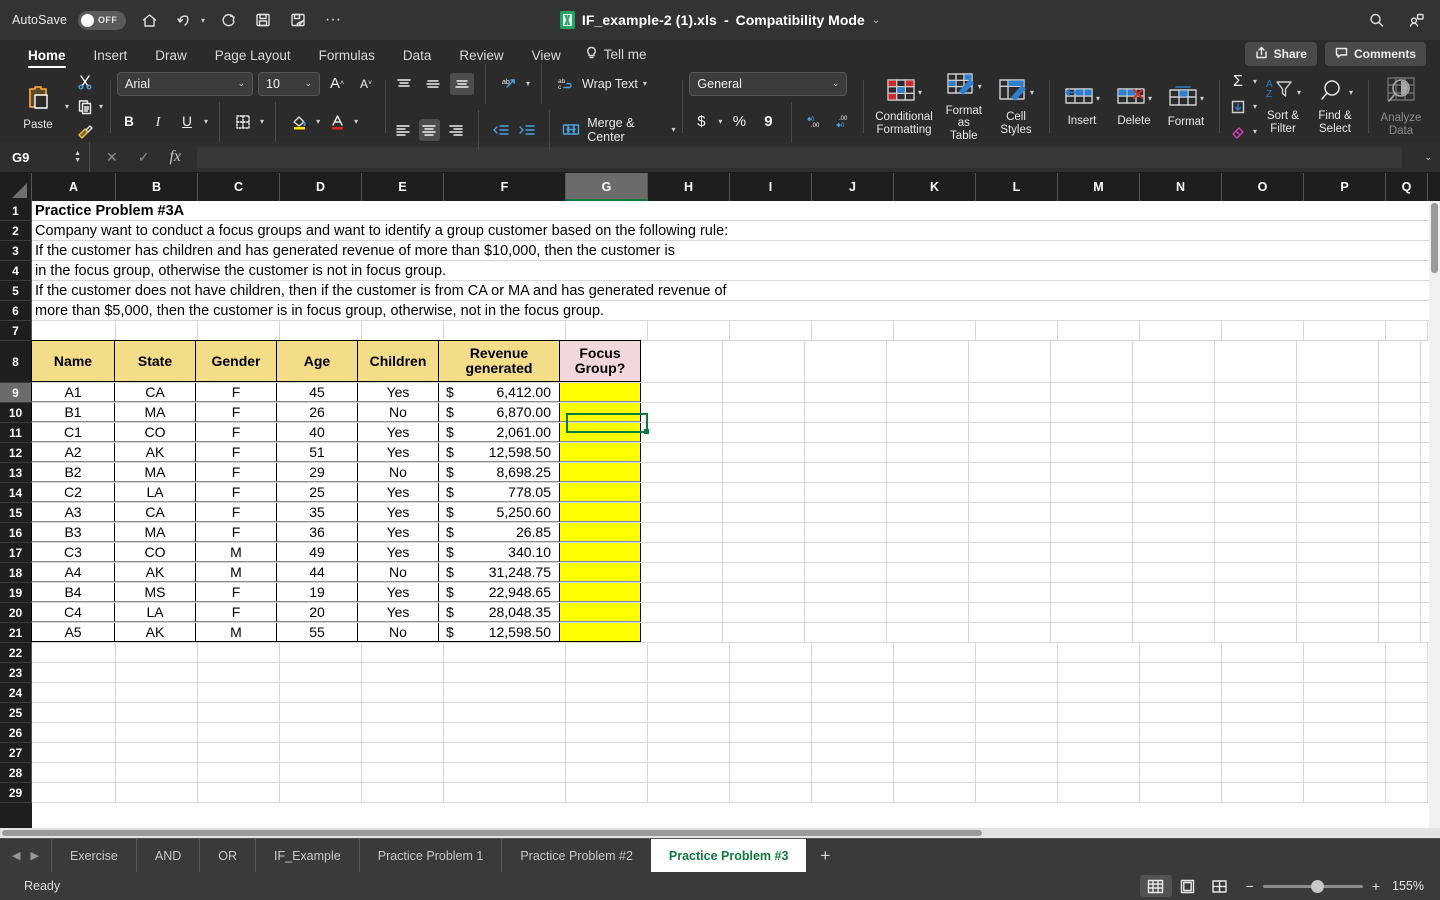 The height and width of the screenshot is (900, 1440). I want to click on cell-b24, so click(157, 692).